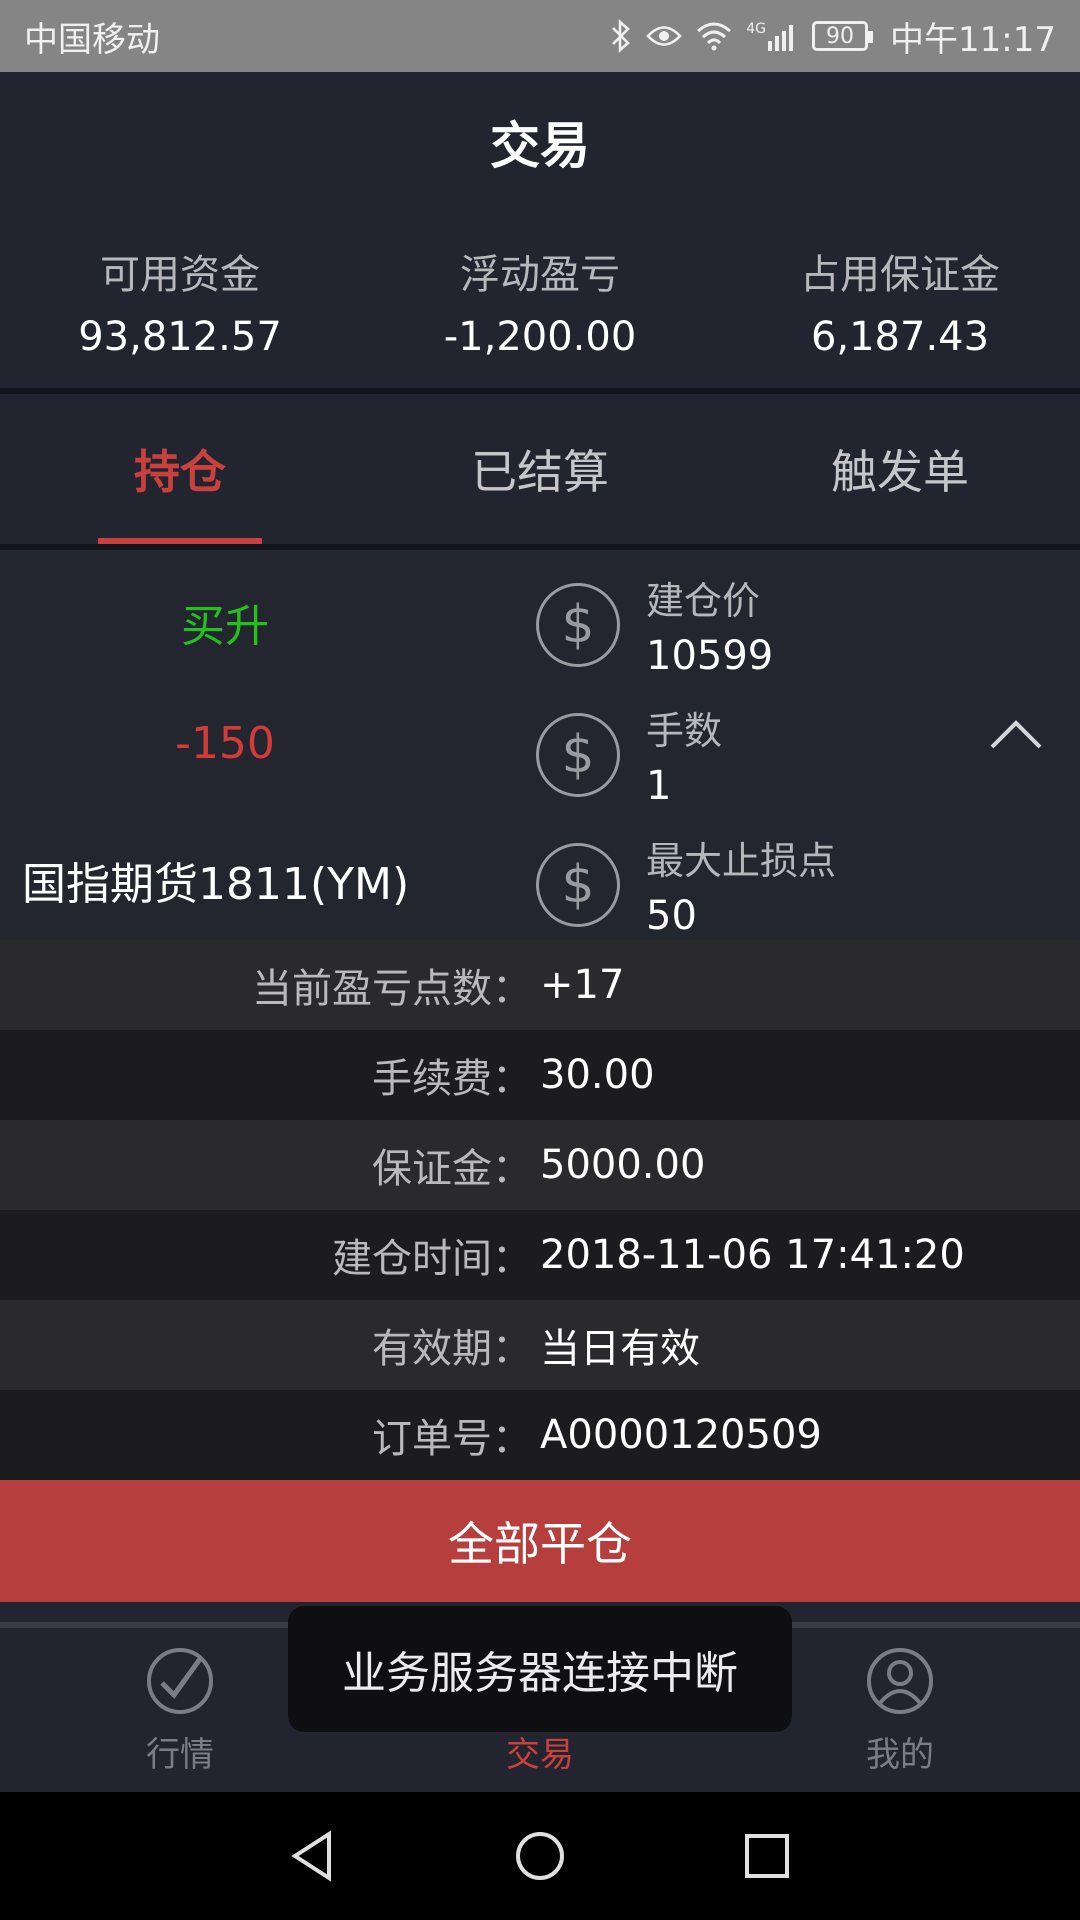  I want to click on summary-label: 占用保证金, so click(900, 275).